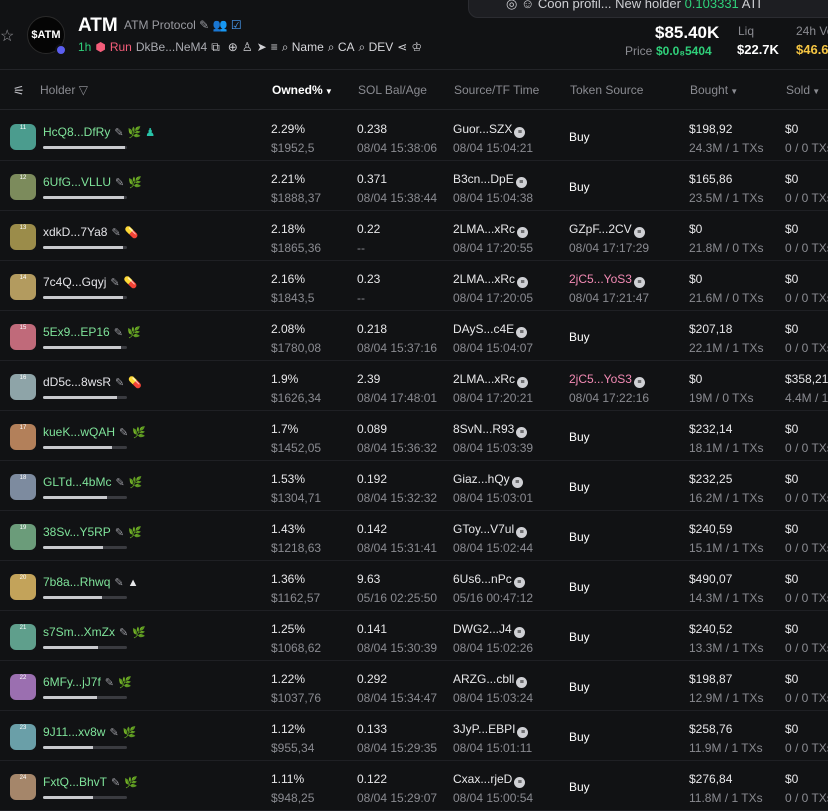 Image resolution: width=828 pixels, height=811 pixels. Describe the element at coordinates (483, 329) in the screenshot. I see `source-address-text: DAyS...c4E` at that location.